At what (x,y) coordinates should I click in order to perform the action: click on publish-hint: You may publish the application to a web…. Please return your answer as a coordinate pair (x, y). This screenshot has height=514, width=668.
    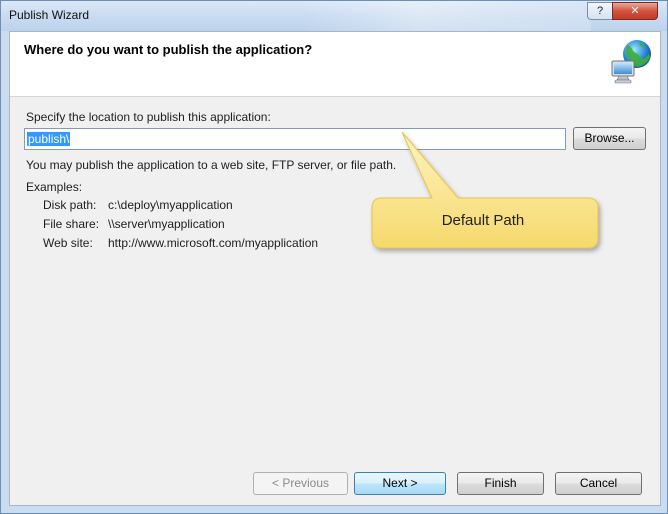
    Looking at the image, I should click on (211, 165).